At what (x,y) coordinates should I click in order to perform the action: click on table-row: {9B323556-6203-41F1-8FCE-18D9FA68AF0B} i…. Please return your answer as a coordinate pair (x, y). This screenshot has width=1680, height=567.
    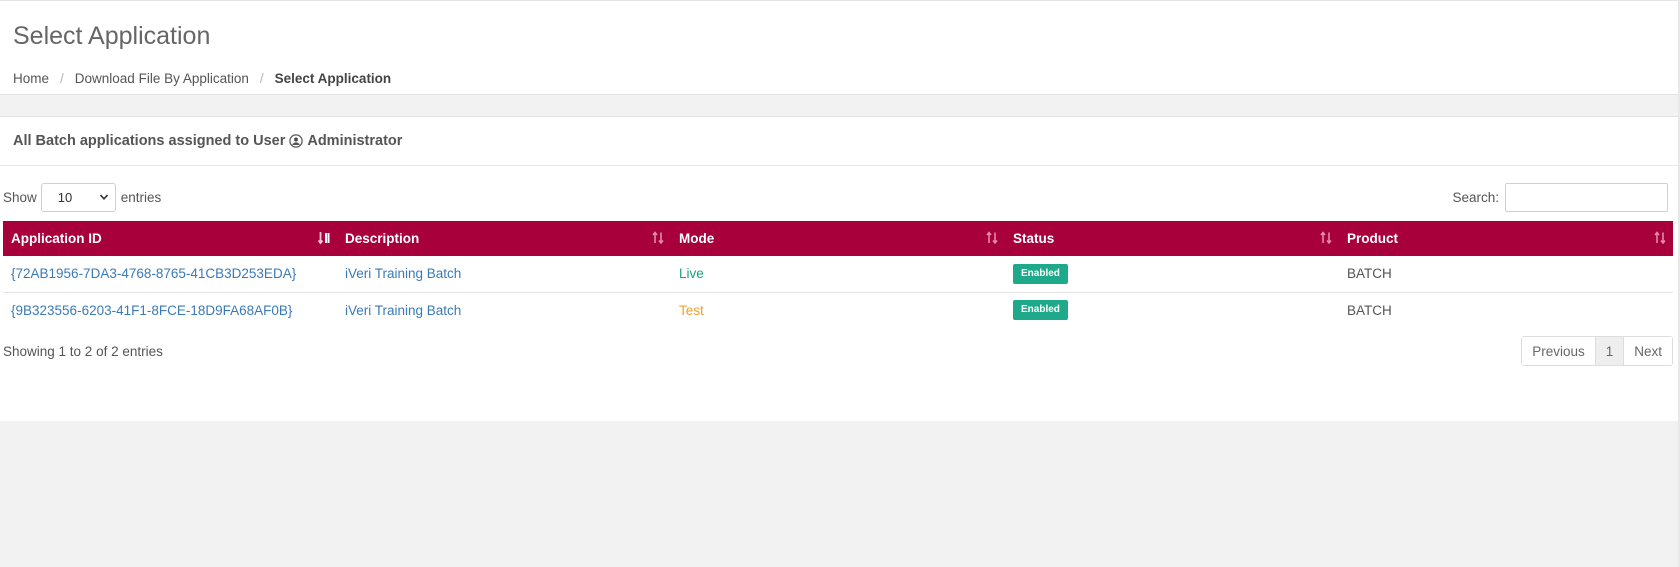
    Looking at the image, I should click on (838, 310).